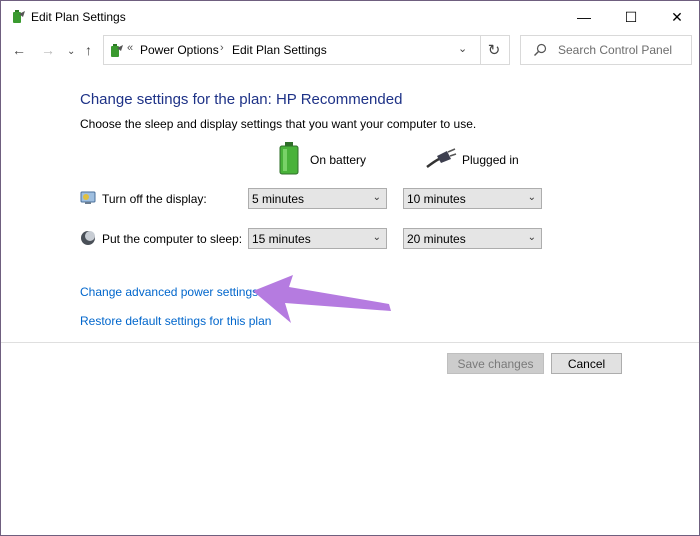  What do you see at coordinates (462, 48) in the screenshot?
I see `address-dropdown-button: ⌄` at bounding box center [462, 48].